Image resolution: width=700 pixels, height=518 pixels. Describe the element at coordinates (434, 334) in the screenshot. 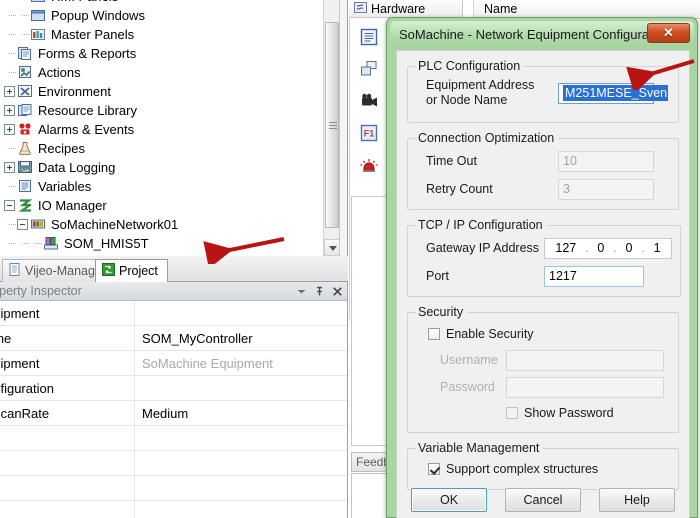

I see `enable-security-checkbox` at that location.